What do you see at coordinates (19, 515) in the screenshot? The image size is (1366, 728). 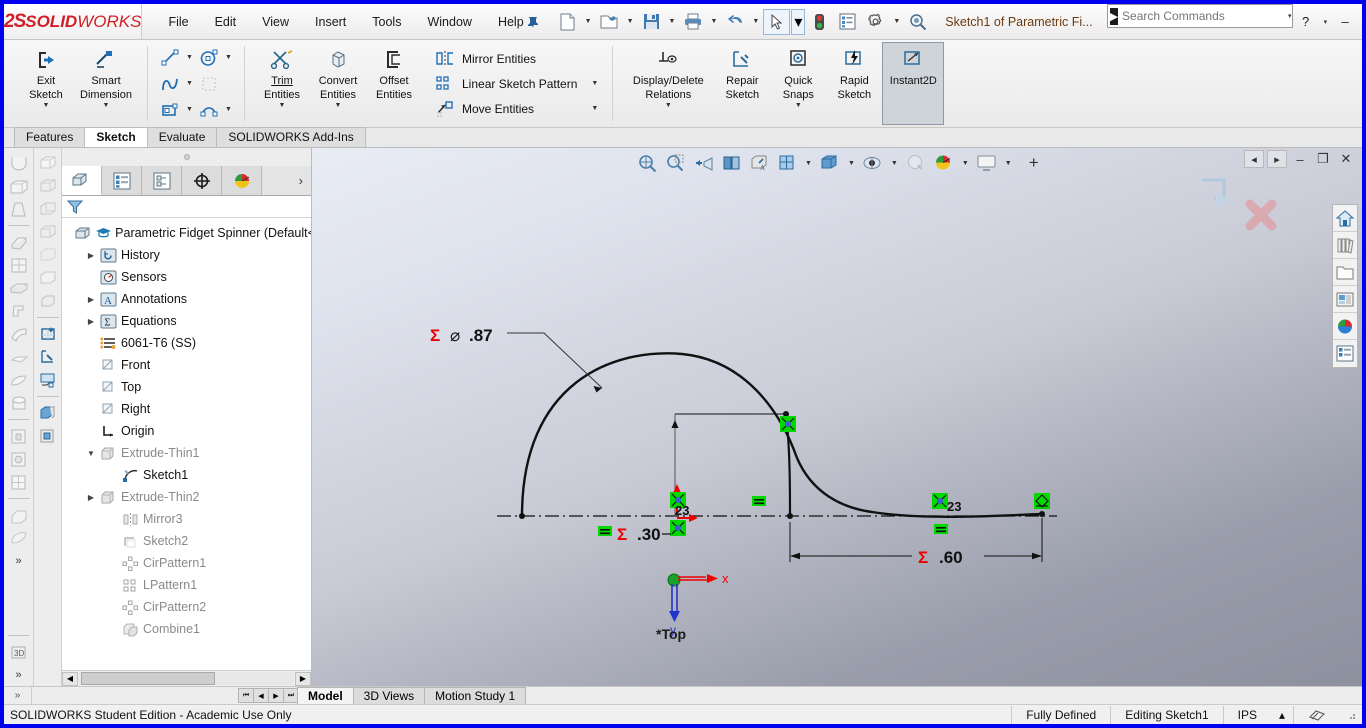 I see `reference-geometry-icon` at bounding box center [19, 515].